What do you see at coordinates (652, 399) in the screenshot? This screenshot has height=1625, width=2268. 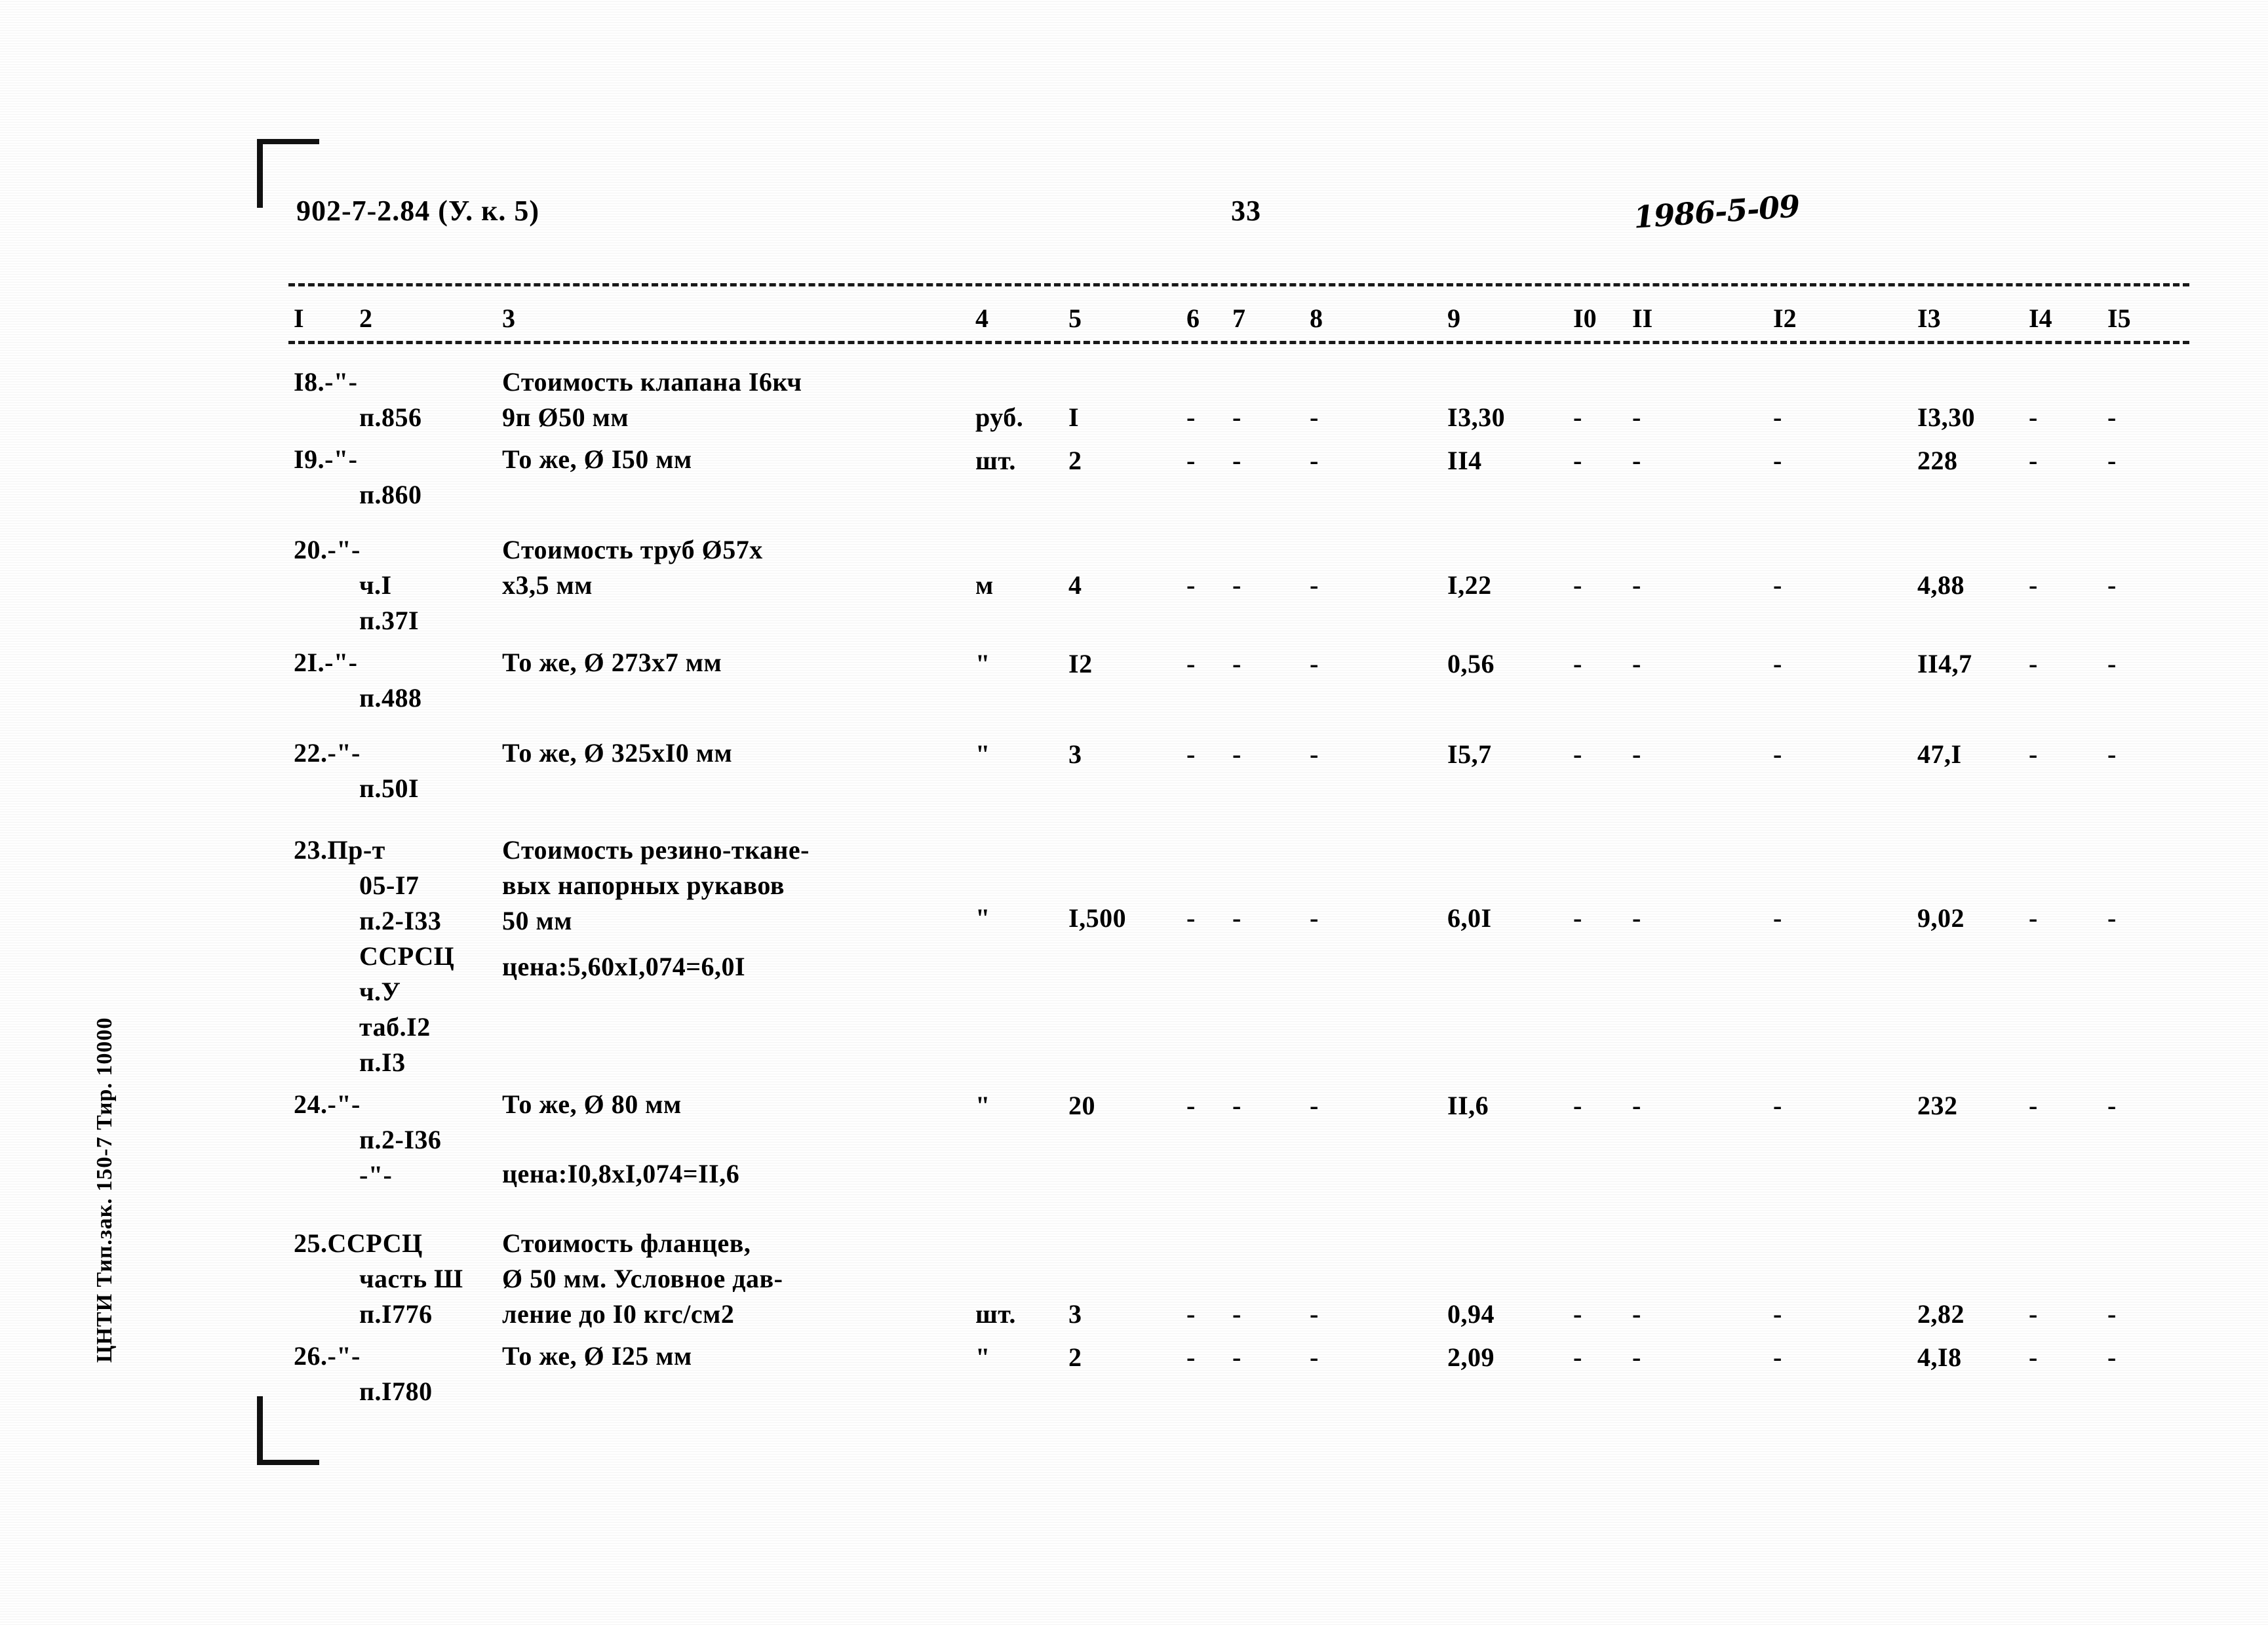 I see `row-description: Стоимость клапана I6кч 9п Ø50 мм` at bounding box center [652, 399].